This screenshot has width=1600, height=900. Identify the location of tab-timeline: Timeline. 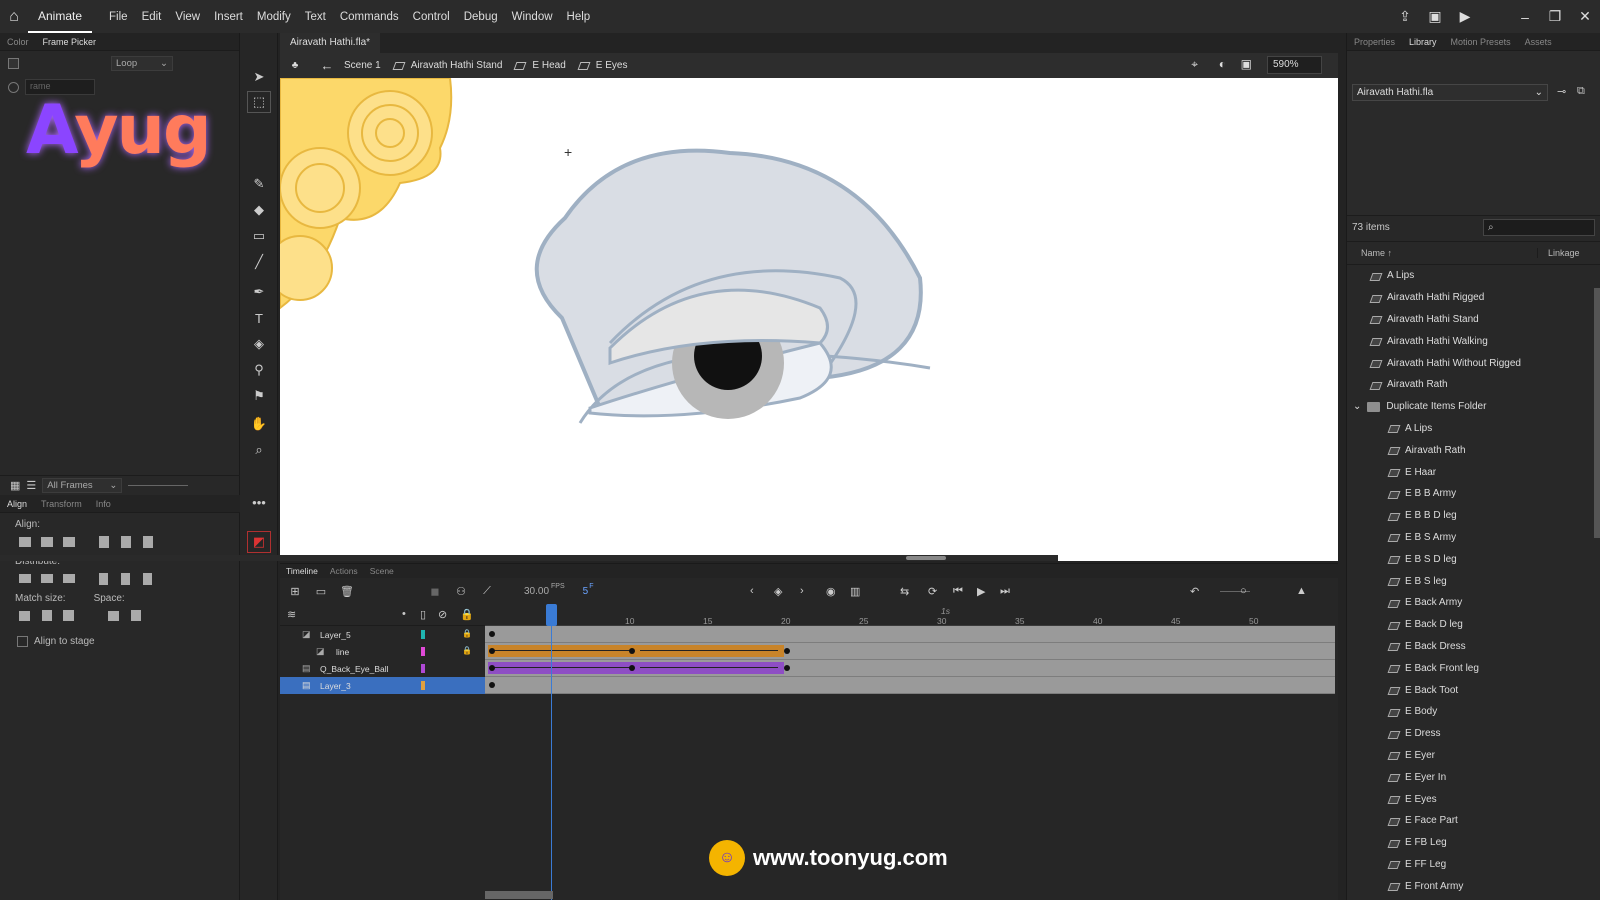
(302, 571).